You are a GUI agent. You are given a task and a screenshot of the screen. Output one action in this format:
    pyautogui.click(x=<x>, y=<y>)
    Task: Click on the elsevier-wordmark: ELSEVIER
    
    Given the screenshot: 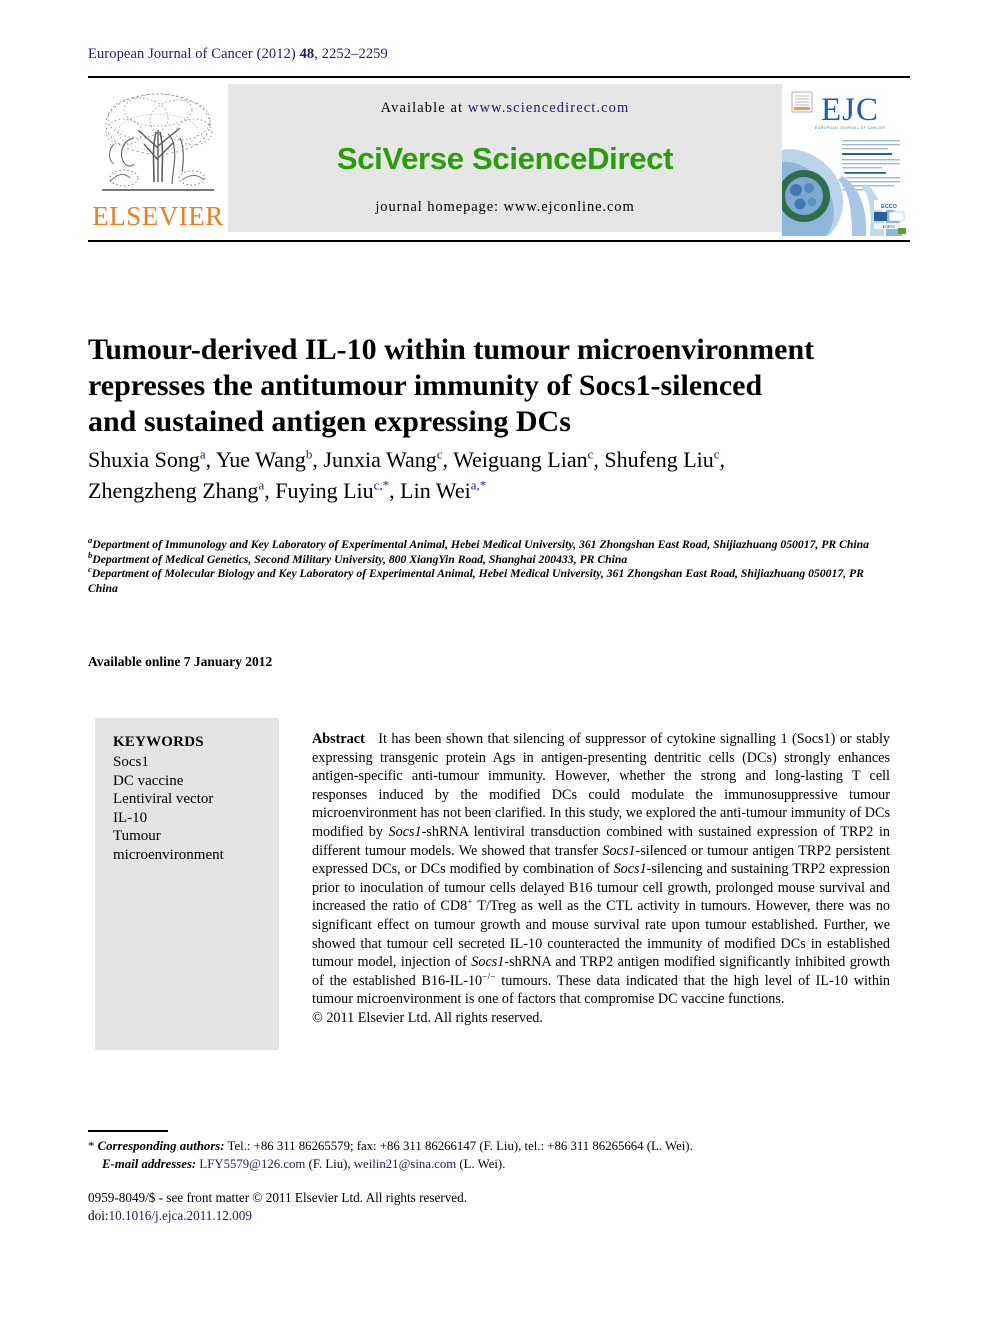 What is the action you would take?
    pyautogui.click(x=158, y=216)
    